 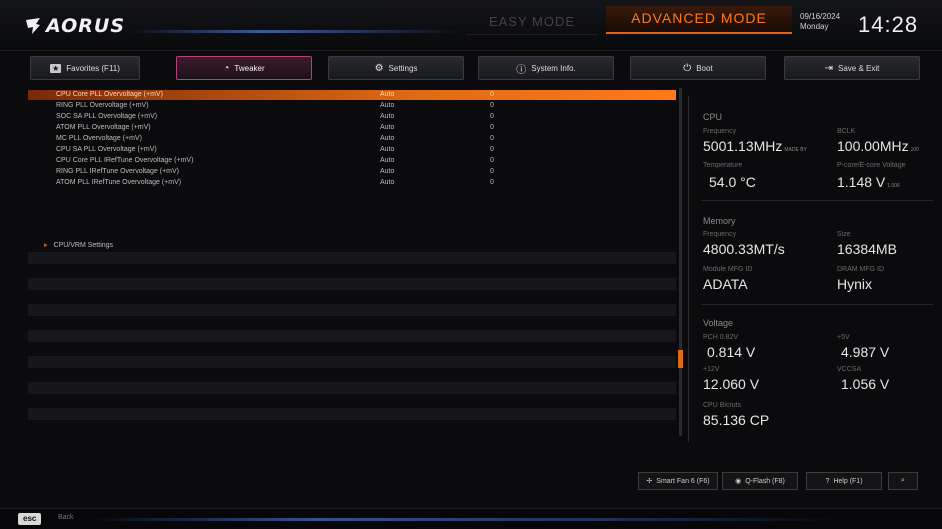 What do you see at coordinates (731, 384) in the screenshot?
I see `12v-value: 12.060 V` at bounding box center [731, 384].